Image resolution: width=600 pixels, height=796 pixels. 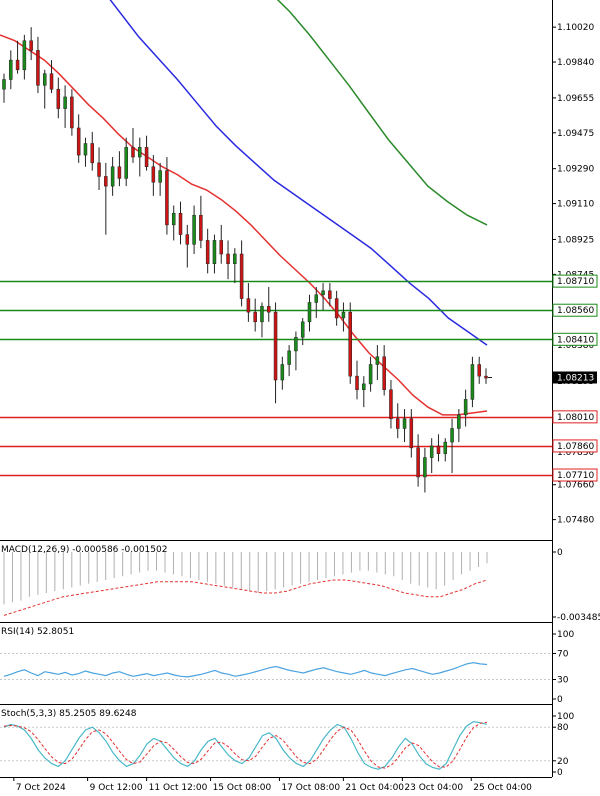 I want to click on price-tick-label-3: 1.09475, so click(x=575, y=134).